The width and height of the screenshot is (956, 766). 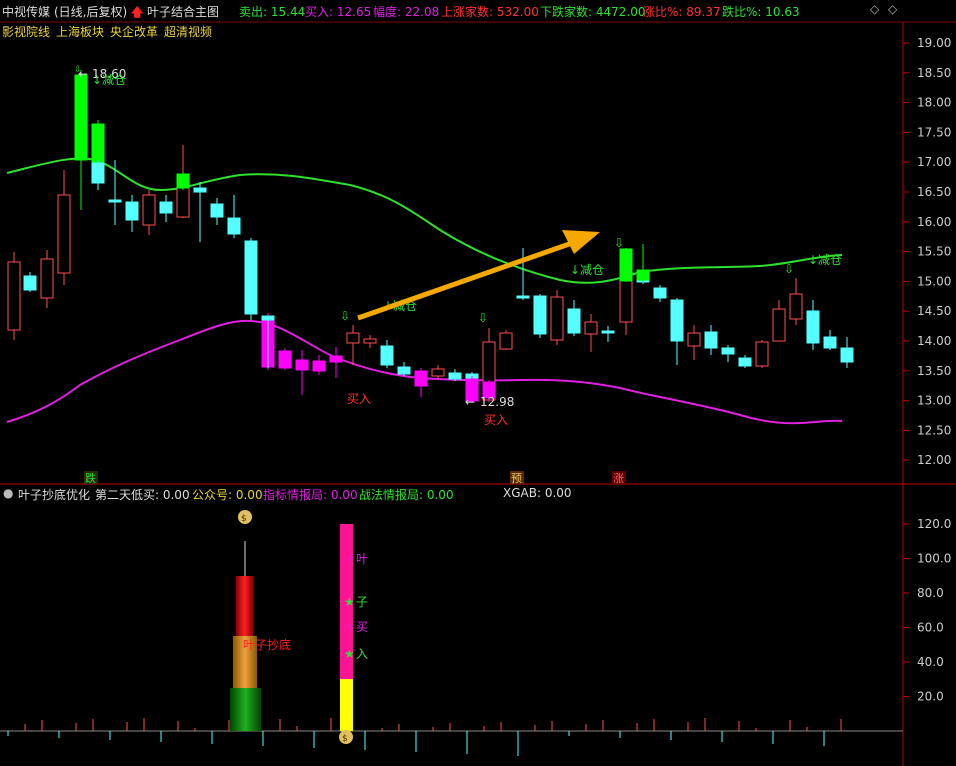 I want to click on price-axis-label: 18.50, so click(x=934, y=73).